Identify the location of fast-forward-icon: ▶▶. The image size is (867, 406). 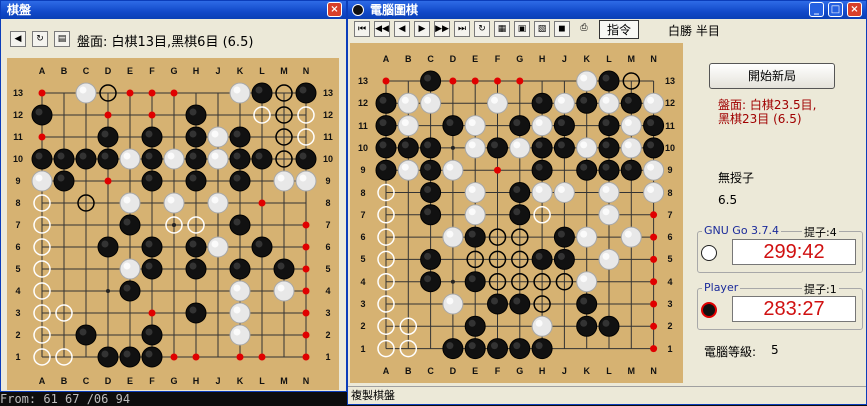
(442, 29).